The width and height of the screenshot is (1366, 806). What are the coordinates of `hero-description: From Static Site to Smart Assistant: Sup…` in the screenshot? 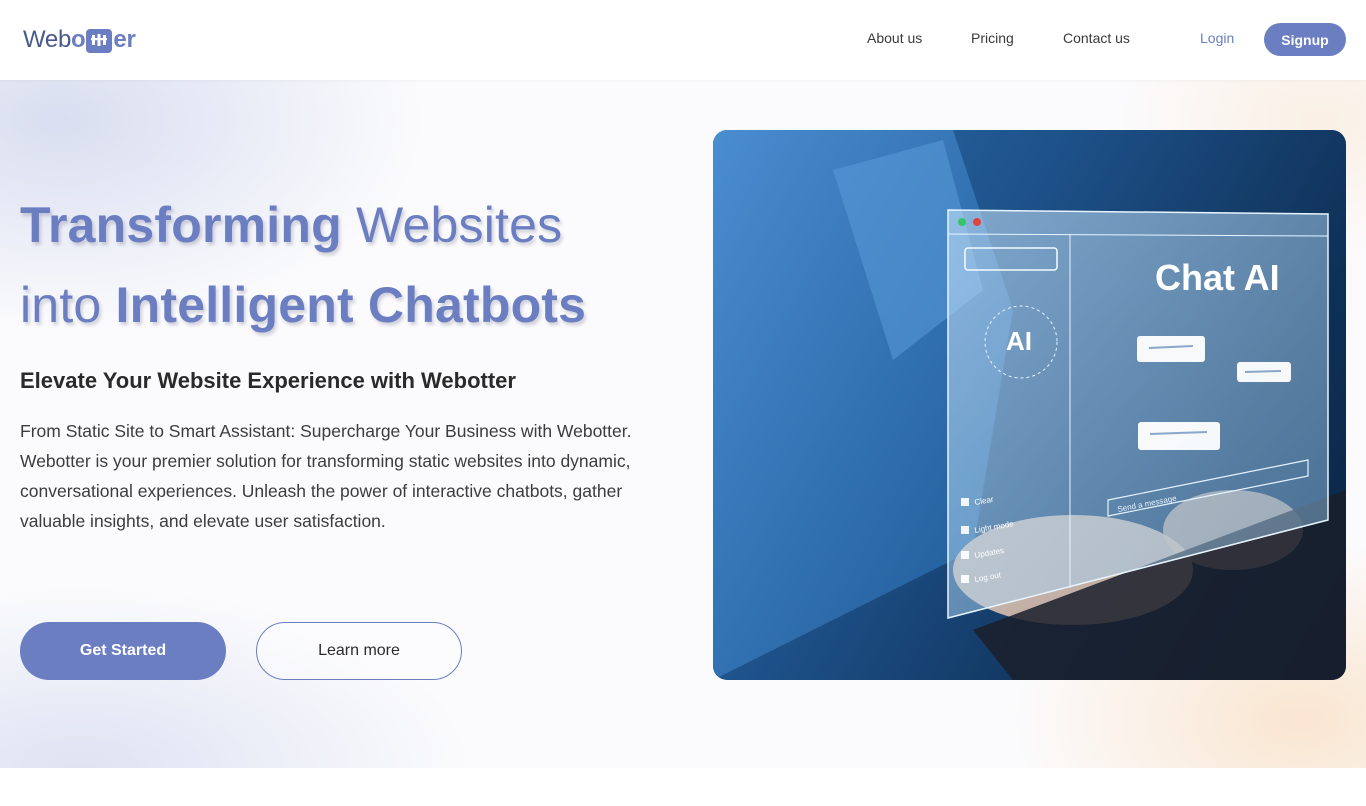 It's located at (326, 476).